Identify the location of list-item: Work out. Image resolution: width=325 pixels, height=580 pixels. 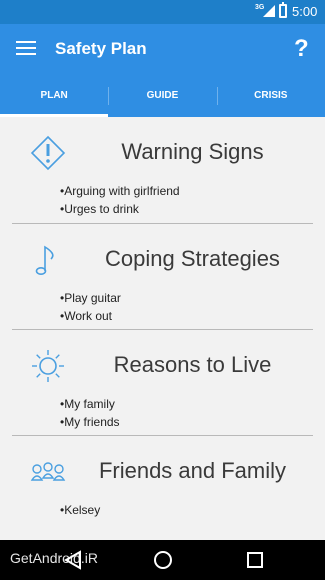
(90, 317).